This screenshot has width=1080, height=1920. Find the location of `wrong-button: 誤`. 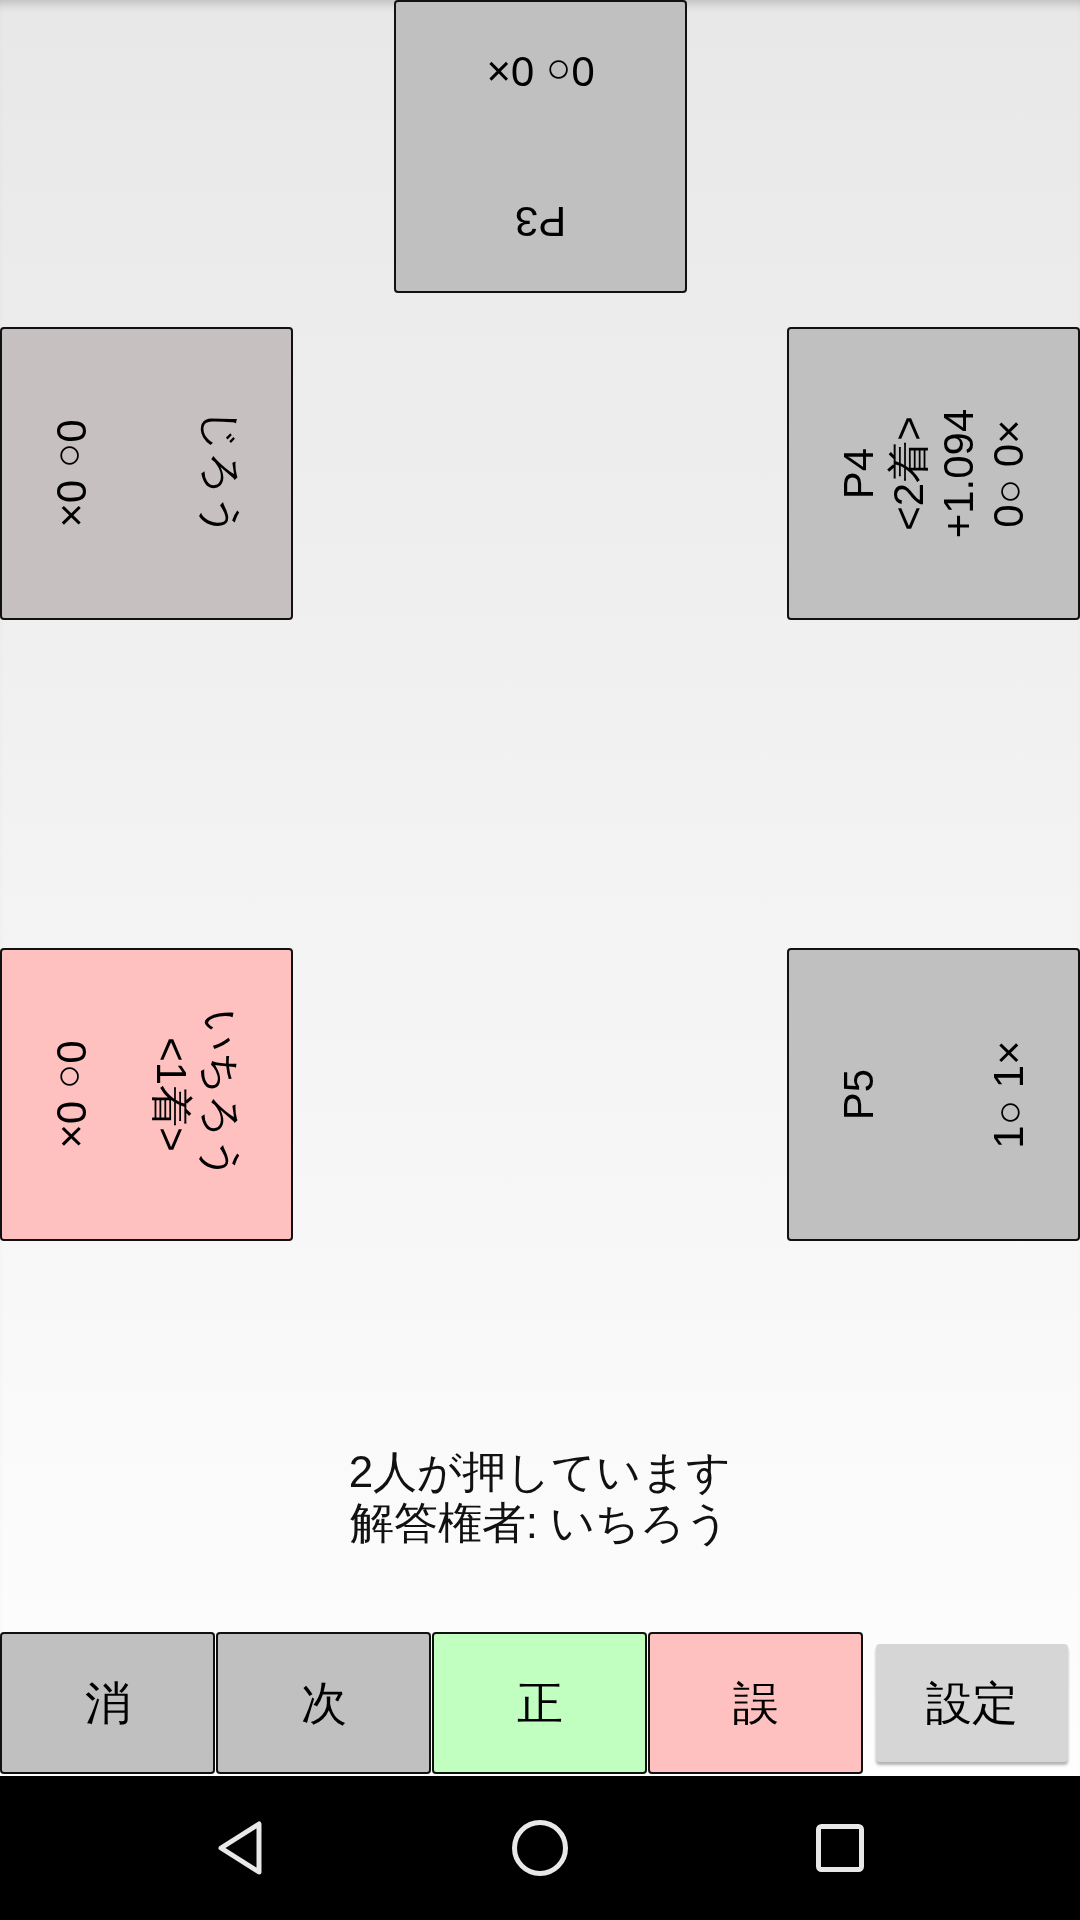

wrong-button: 誤 is located at coordinates (755, 1703).